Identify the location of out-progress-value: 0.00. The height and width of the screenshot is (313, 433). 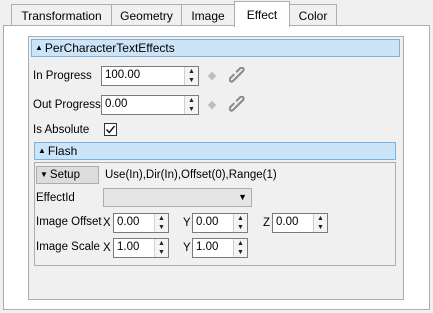
(116, 104).